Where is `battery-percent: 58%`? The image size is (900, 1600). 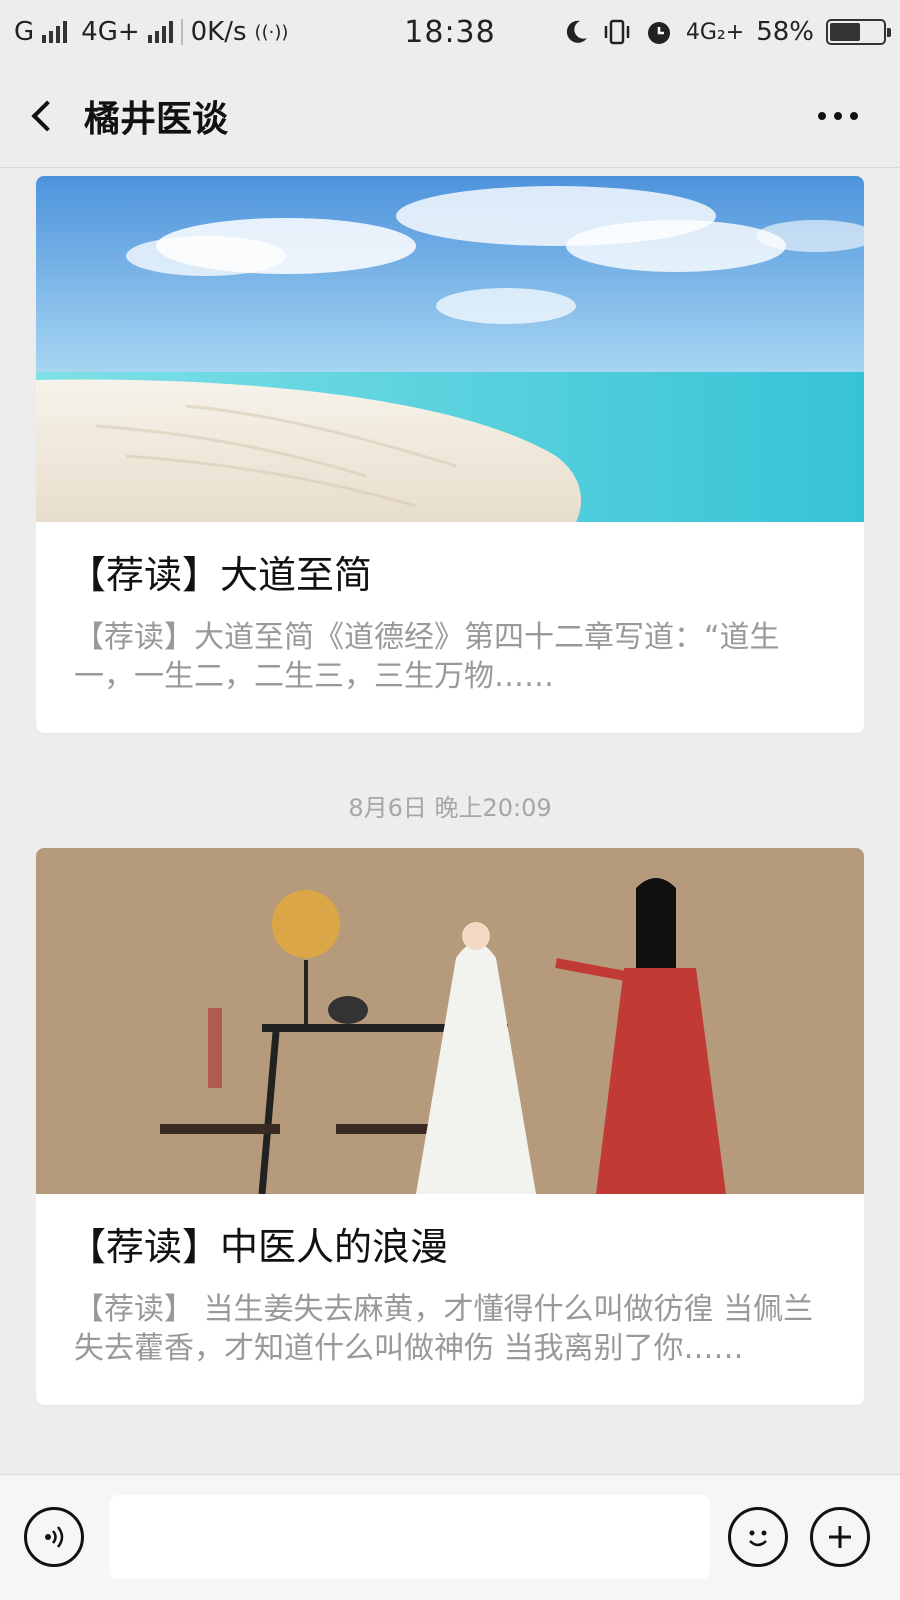 battery-percent: 58% is located at coordinates (785, 32).